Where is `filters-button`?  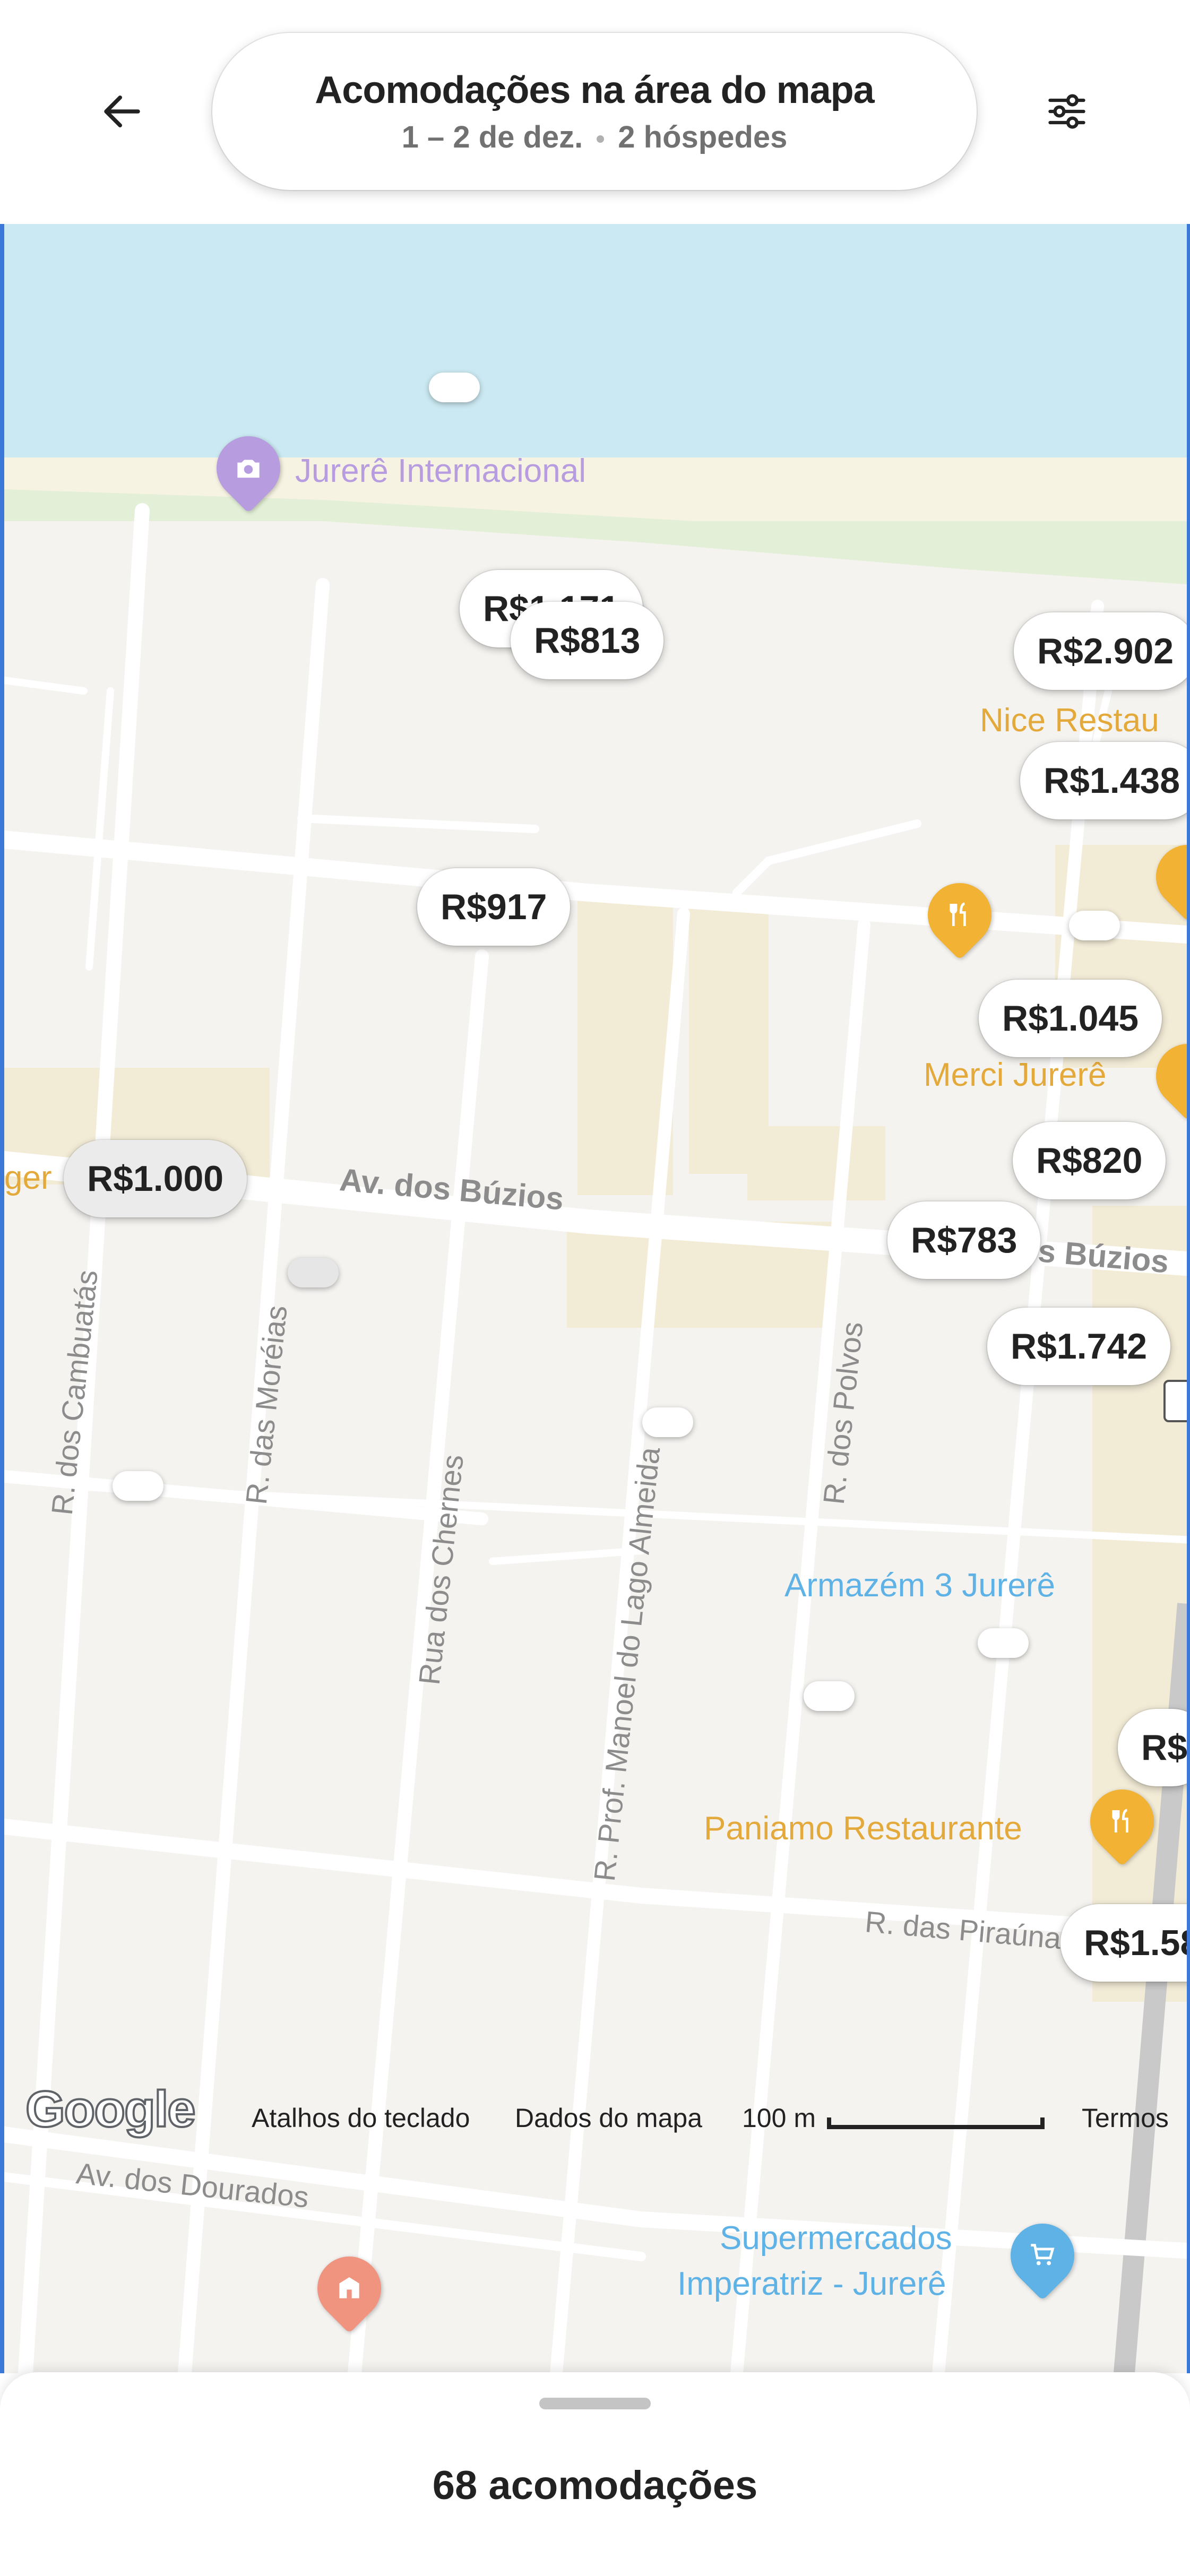 filters-button is located at coordinates (1067, 111).